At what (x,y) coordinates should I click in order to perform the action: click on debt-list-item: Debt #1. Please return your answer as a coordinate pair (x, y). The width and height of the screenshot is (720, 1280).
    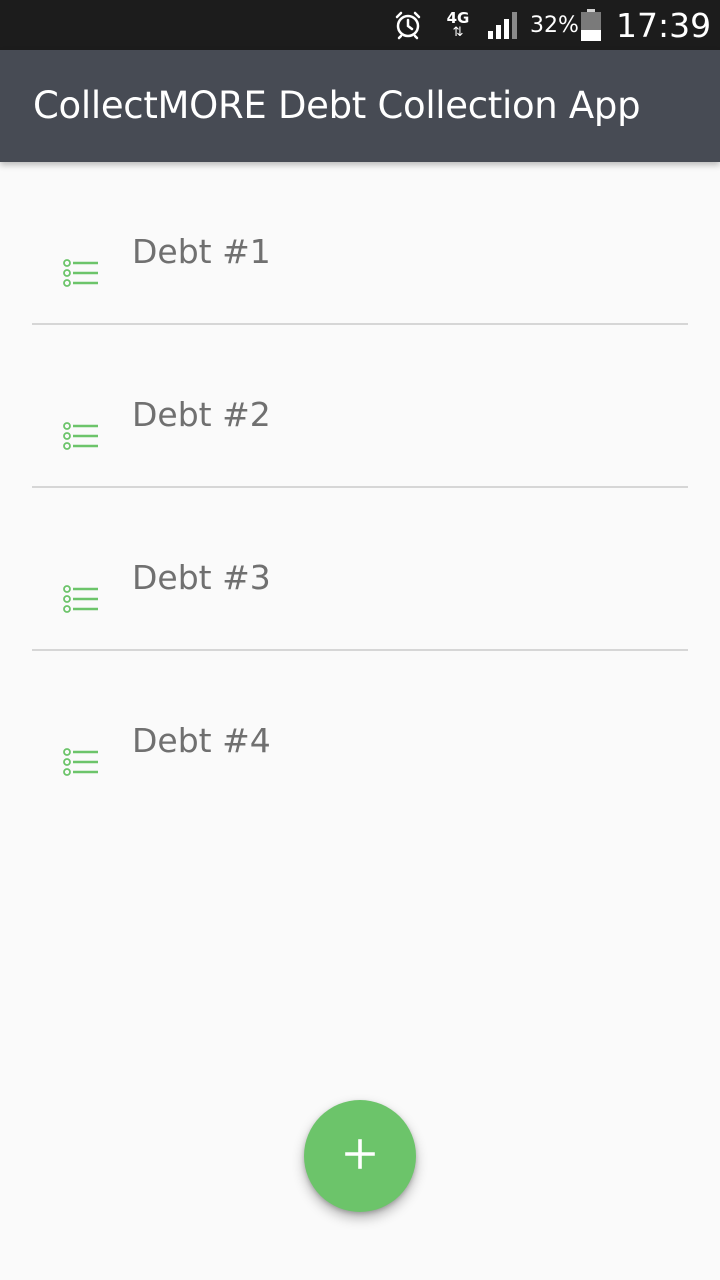
    Looking at the image, I should click on (360, 243).